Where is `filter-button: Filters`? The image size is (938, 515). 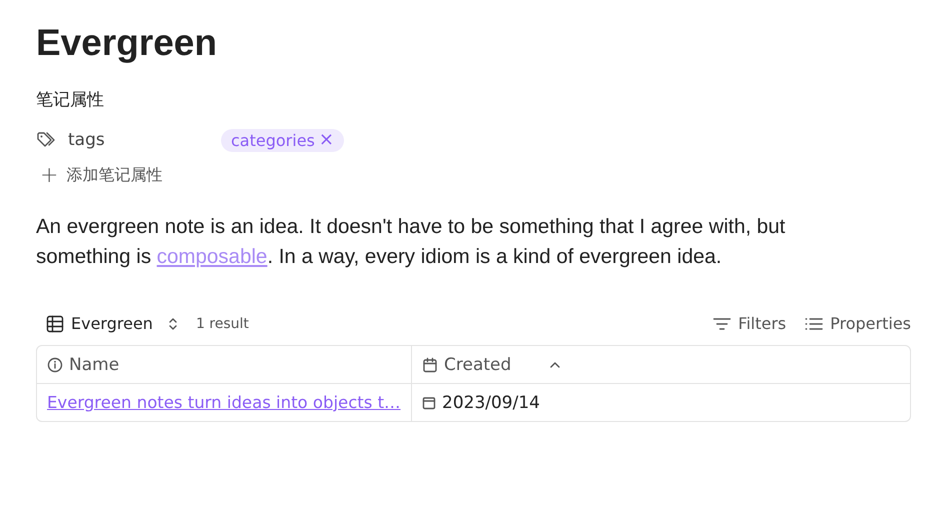
filter-button: Filters is located at coordinates (749, 323).